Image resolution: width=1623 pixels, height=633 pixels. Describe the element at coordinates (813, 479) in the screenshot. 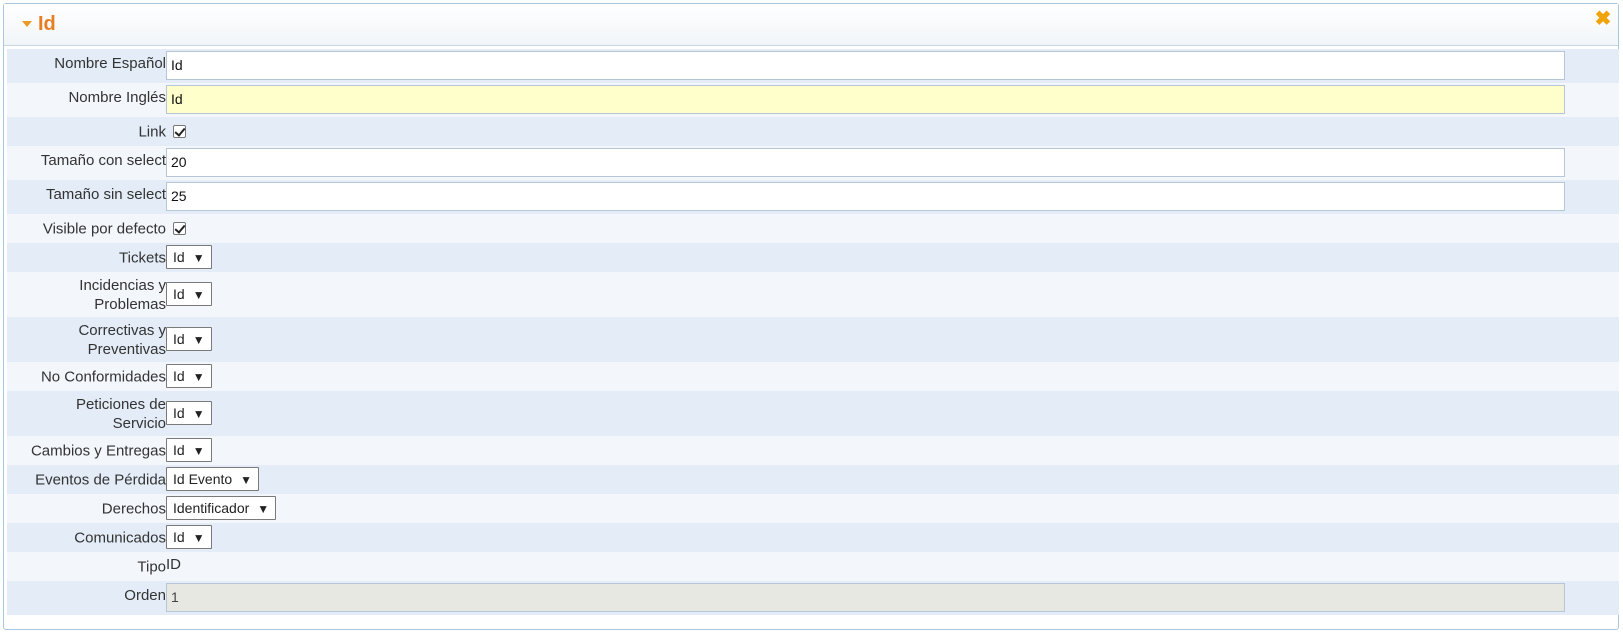

I see `row-eventos: Eventos de Pérdida Id Evento ▼` at that location.